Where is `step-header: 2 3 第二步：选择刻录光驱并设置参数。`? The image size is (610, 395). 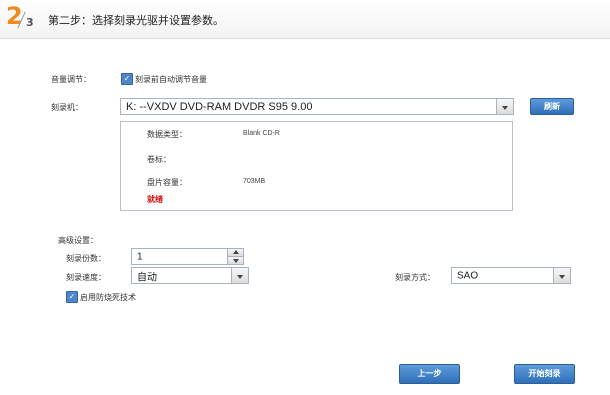
step-header: 2 3 第二步：选择刻录光驱并设置参数。 is located at coordinates (305, 19).